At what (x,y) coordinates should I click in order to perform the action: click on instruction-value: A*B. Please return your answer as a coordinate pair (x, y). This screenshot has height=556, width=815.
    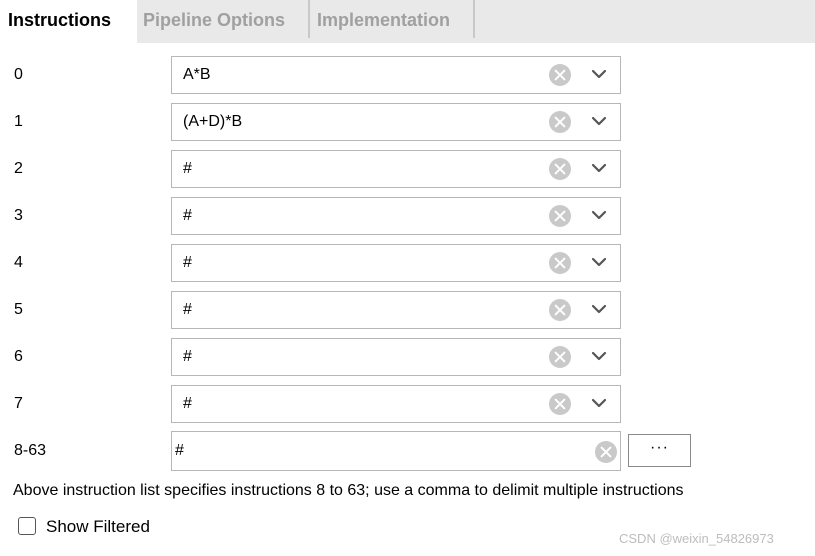
    Looking at the image, I should click on (197, 74).